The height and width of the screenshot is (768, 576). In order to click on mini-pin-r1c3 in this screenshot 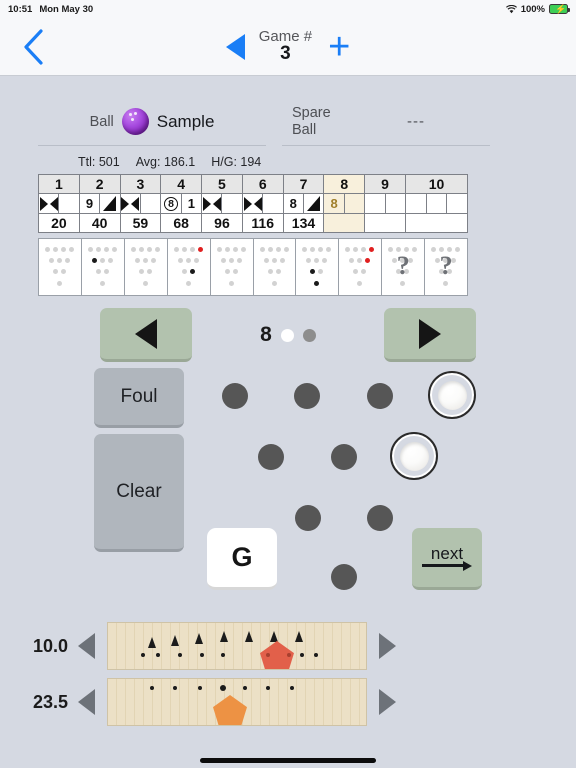, I will do `click(192, 249)`.